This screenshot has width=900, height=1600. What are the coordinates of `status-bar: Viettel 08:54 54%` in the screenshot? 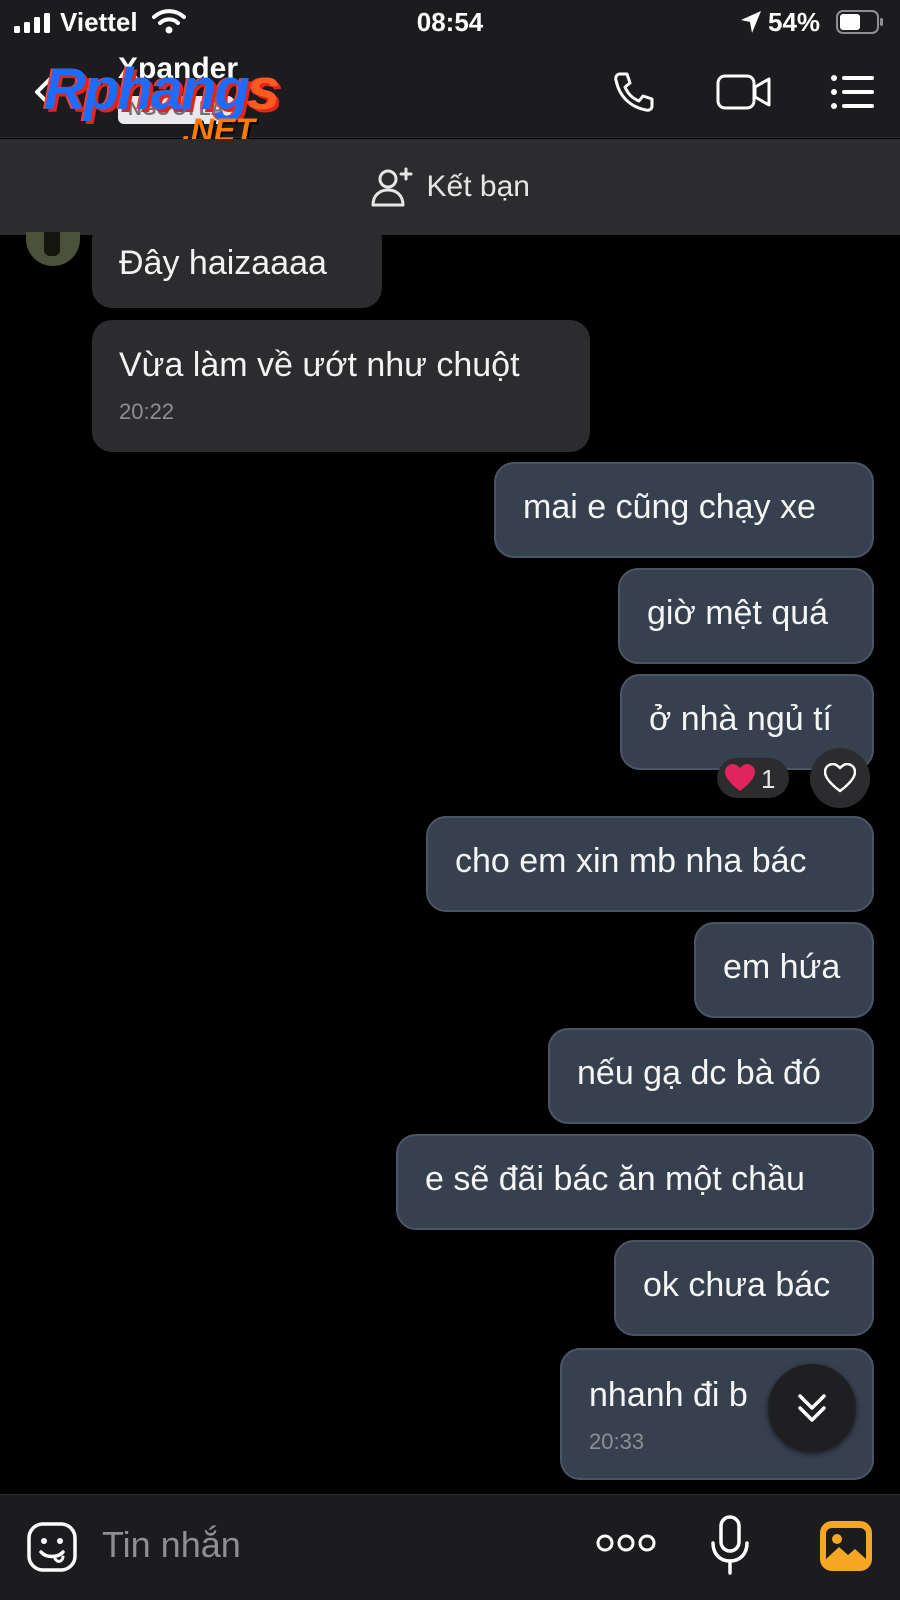 It's located at (450, 23).